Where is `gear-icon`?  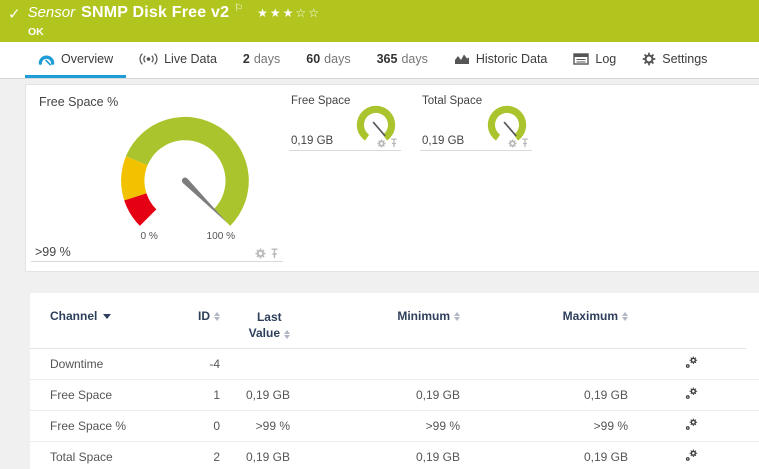
gear-icon is located at coordinates (649, 59).